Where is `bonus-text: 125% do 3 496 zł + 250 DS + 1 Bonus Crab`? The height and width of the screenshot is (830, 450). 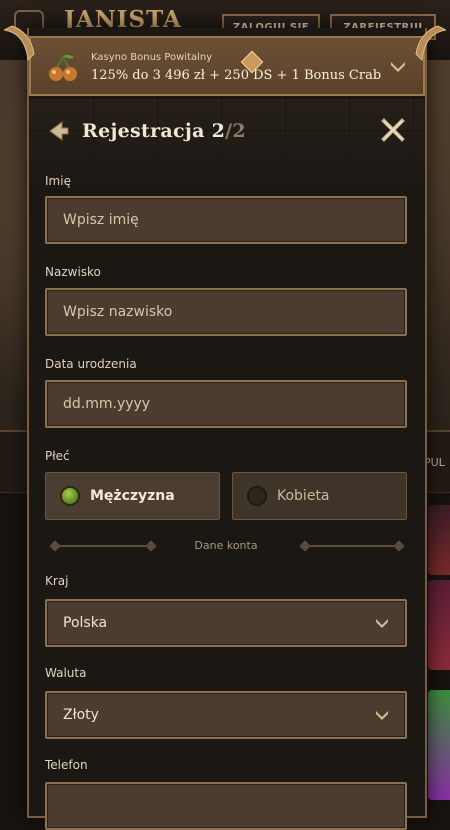 bonus-text: 125% do 3 496 zł + 250 DS + 1 Bonus Crab is located at coordinates (236, 75).